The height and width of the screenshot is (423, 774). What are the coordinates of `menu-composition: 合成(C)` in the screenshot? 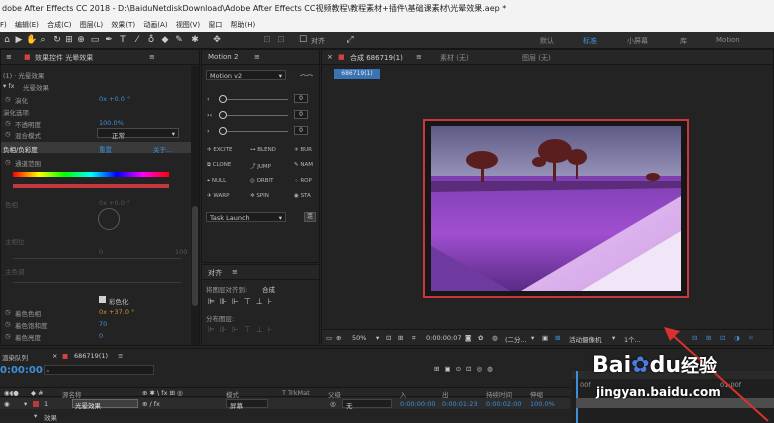 It's located at (59, 25).